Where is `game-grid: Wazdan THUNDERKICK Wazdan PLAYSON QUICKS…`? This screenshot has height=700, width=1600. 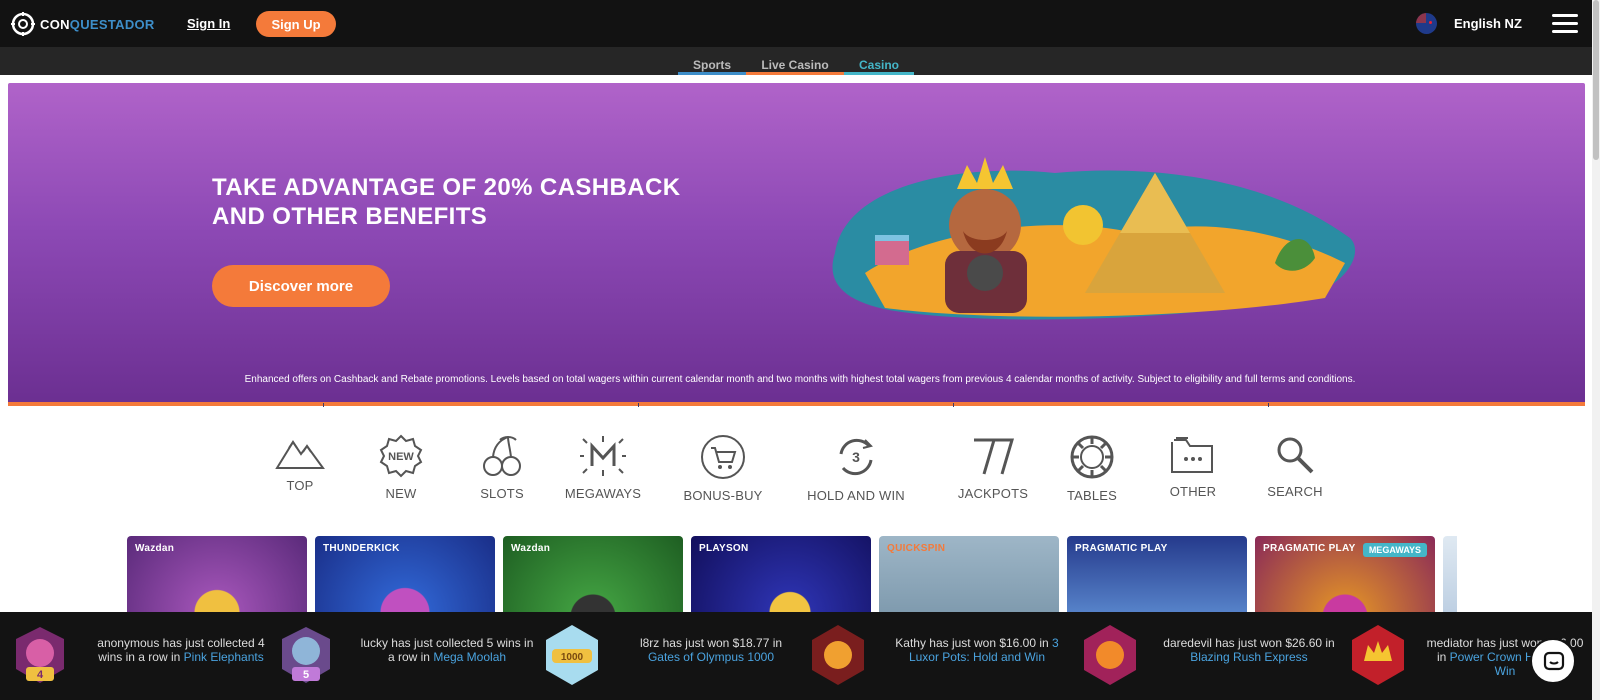
game-grid: Wazdan THUNDERKICK Wazdan PLAYSON QUICKS… is located at coordinates (792, 574).